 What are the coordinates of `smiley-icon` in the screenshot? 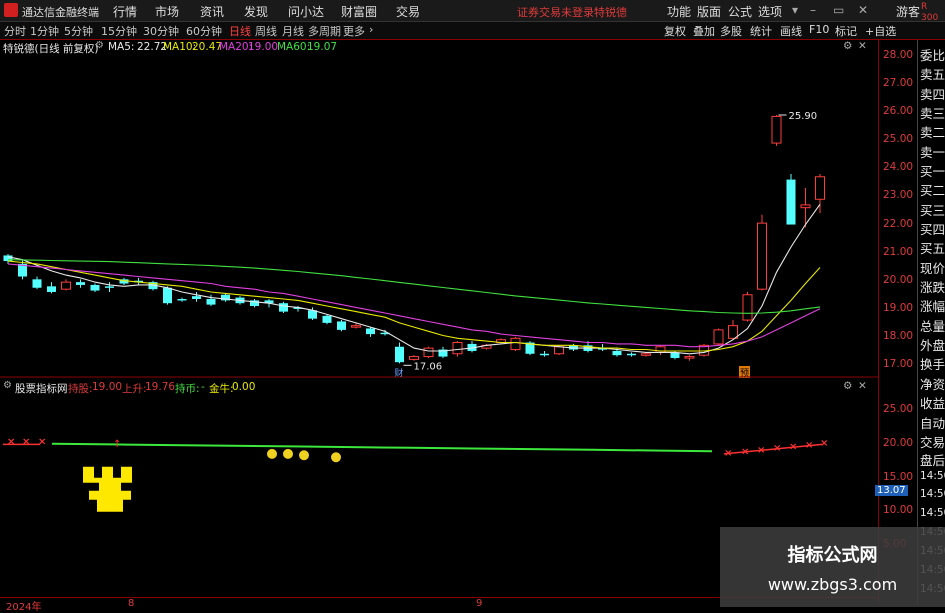 It's located at (336, 457).